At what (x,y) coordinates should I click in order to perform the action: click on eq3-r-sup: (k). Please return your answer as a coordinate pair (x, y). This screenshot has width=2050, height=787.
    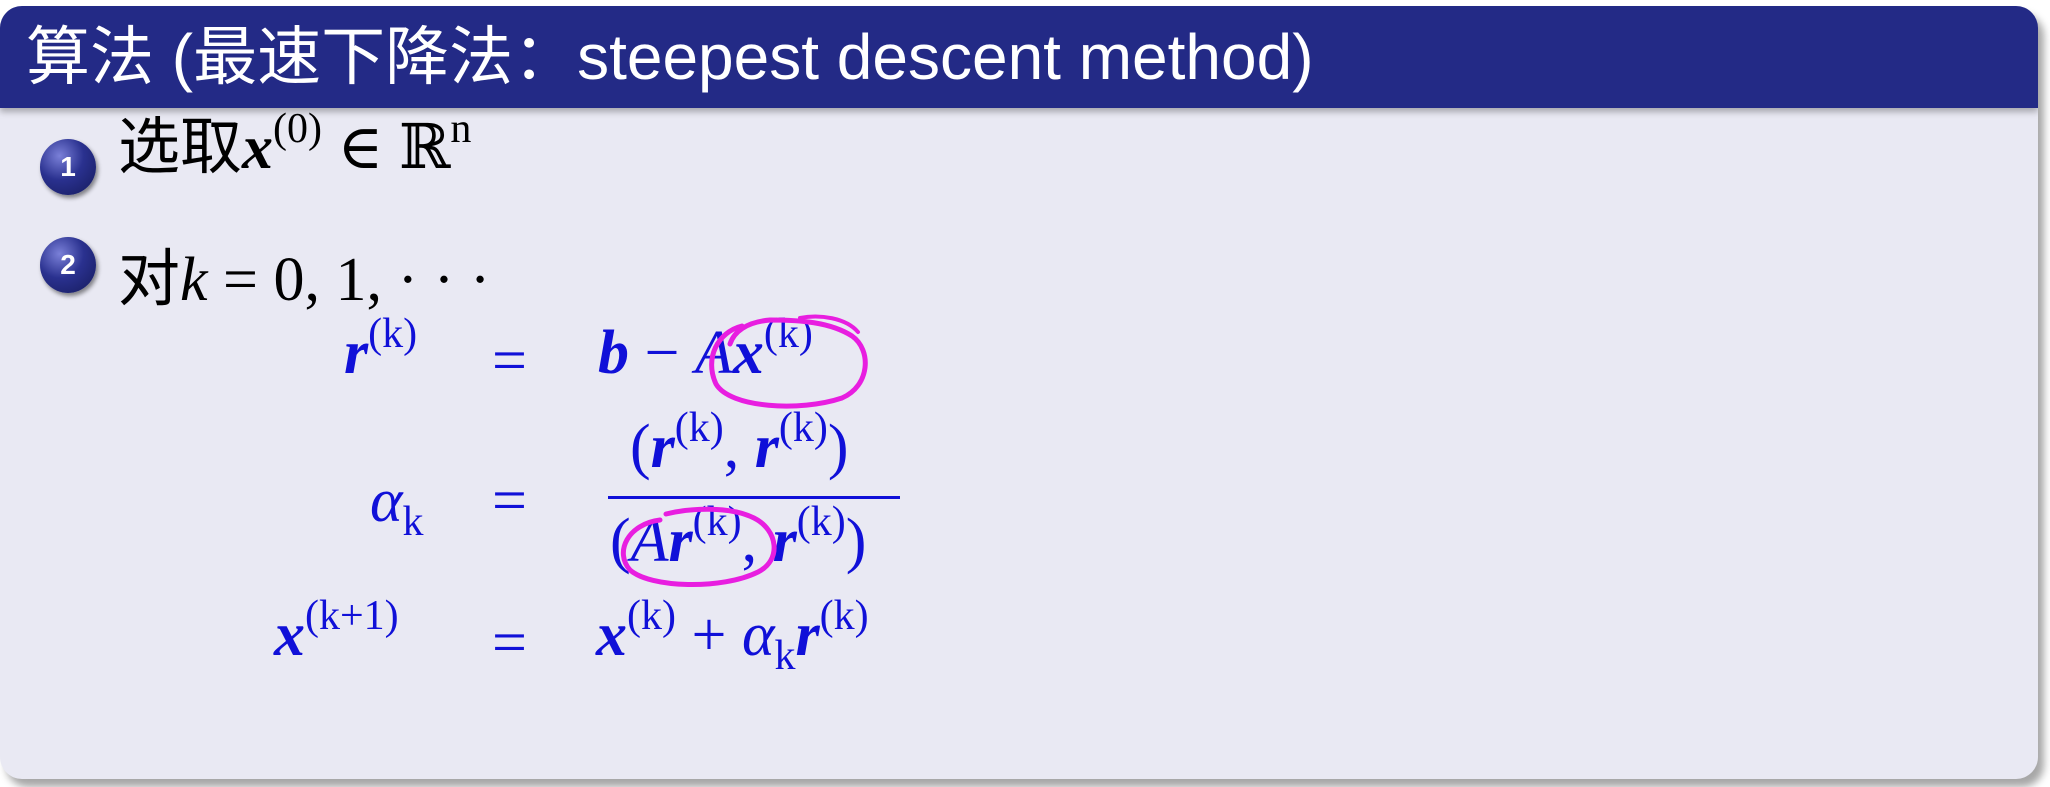
    Looking at the image, I should click on (844, 616).